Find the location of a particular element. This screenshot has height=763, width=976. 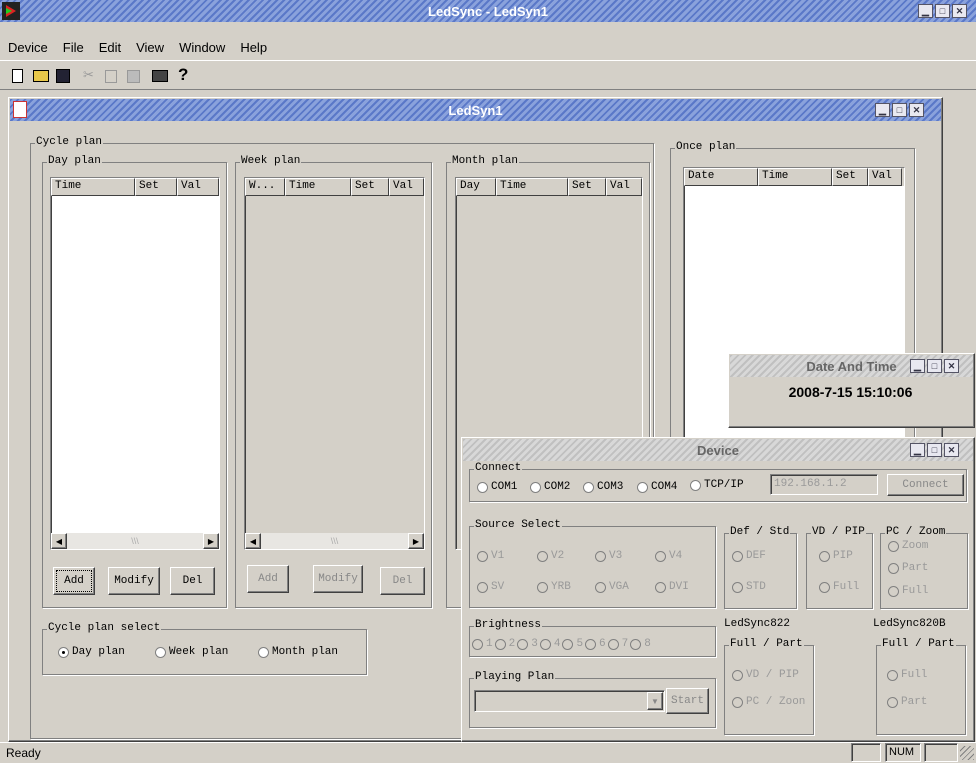

datetime-maximize-icon: □ is located at coordinates (934, 366).